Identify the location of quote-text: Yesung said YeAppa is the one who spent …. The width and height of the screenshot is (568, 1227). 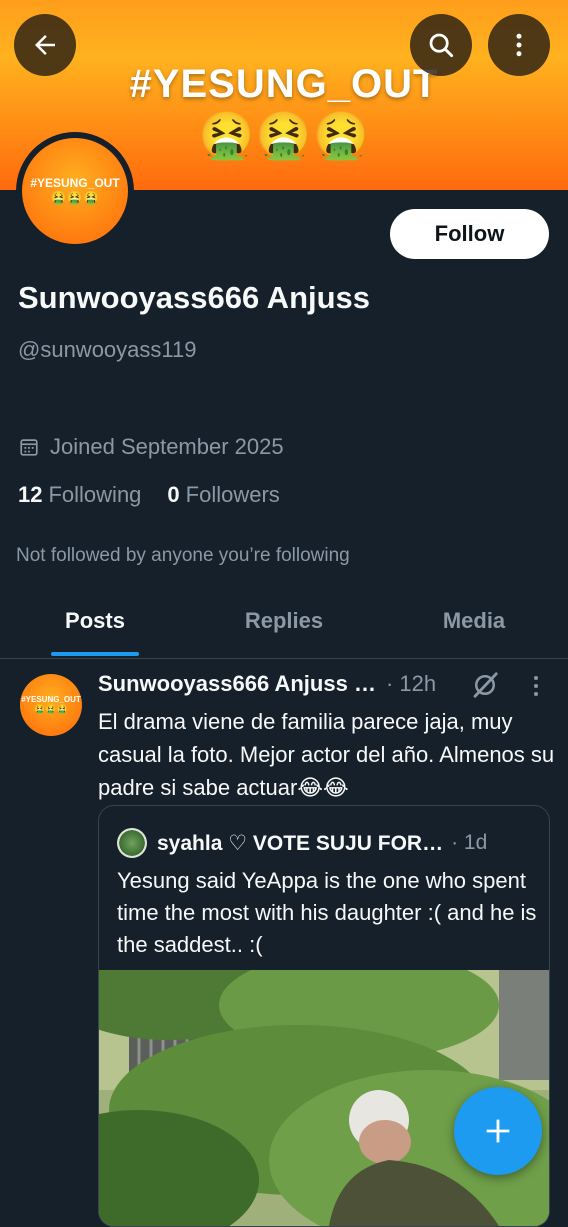
(327, 912).